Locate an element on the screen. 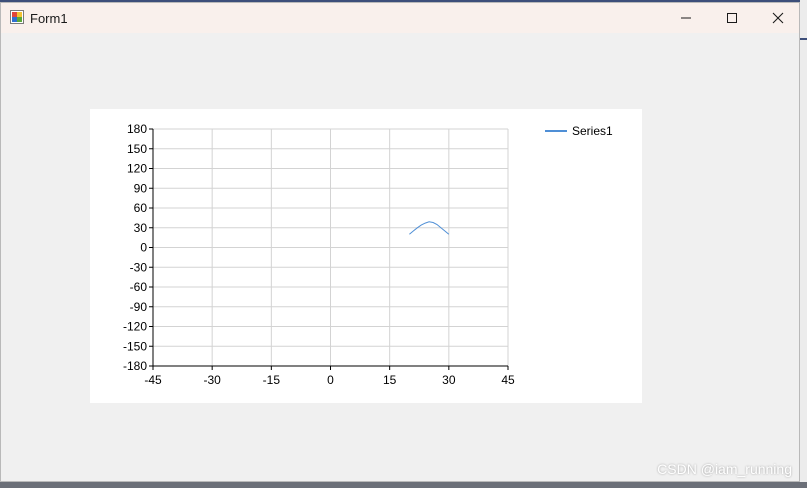 This screenshot has height=488, width=807. title-bar: Form1 is located at coordinates (400, 18).